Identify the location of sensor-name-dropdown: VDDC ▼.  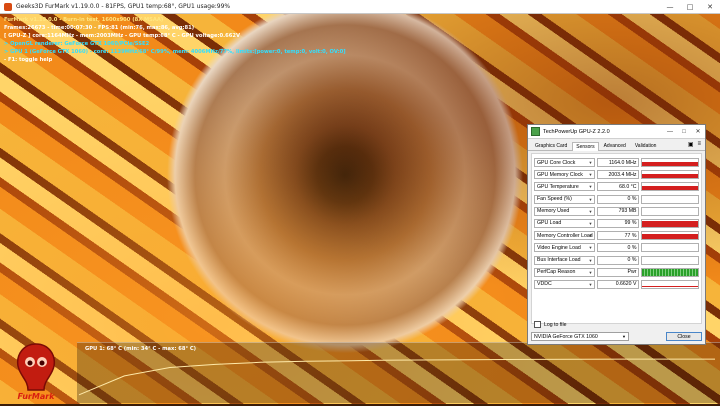
(565, 284).